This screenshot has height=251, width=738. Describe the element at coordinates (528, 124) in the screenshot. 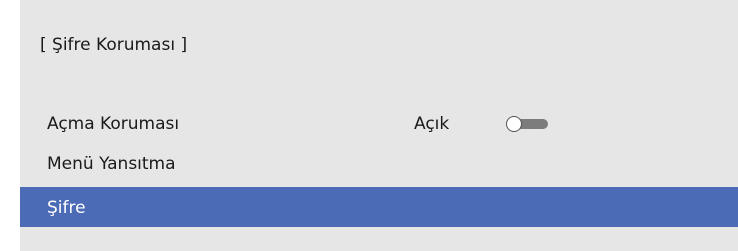

I see `power-on-protection-toggle` at that location.